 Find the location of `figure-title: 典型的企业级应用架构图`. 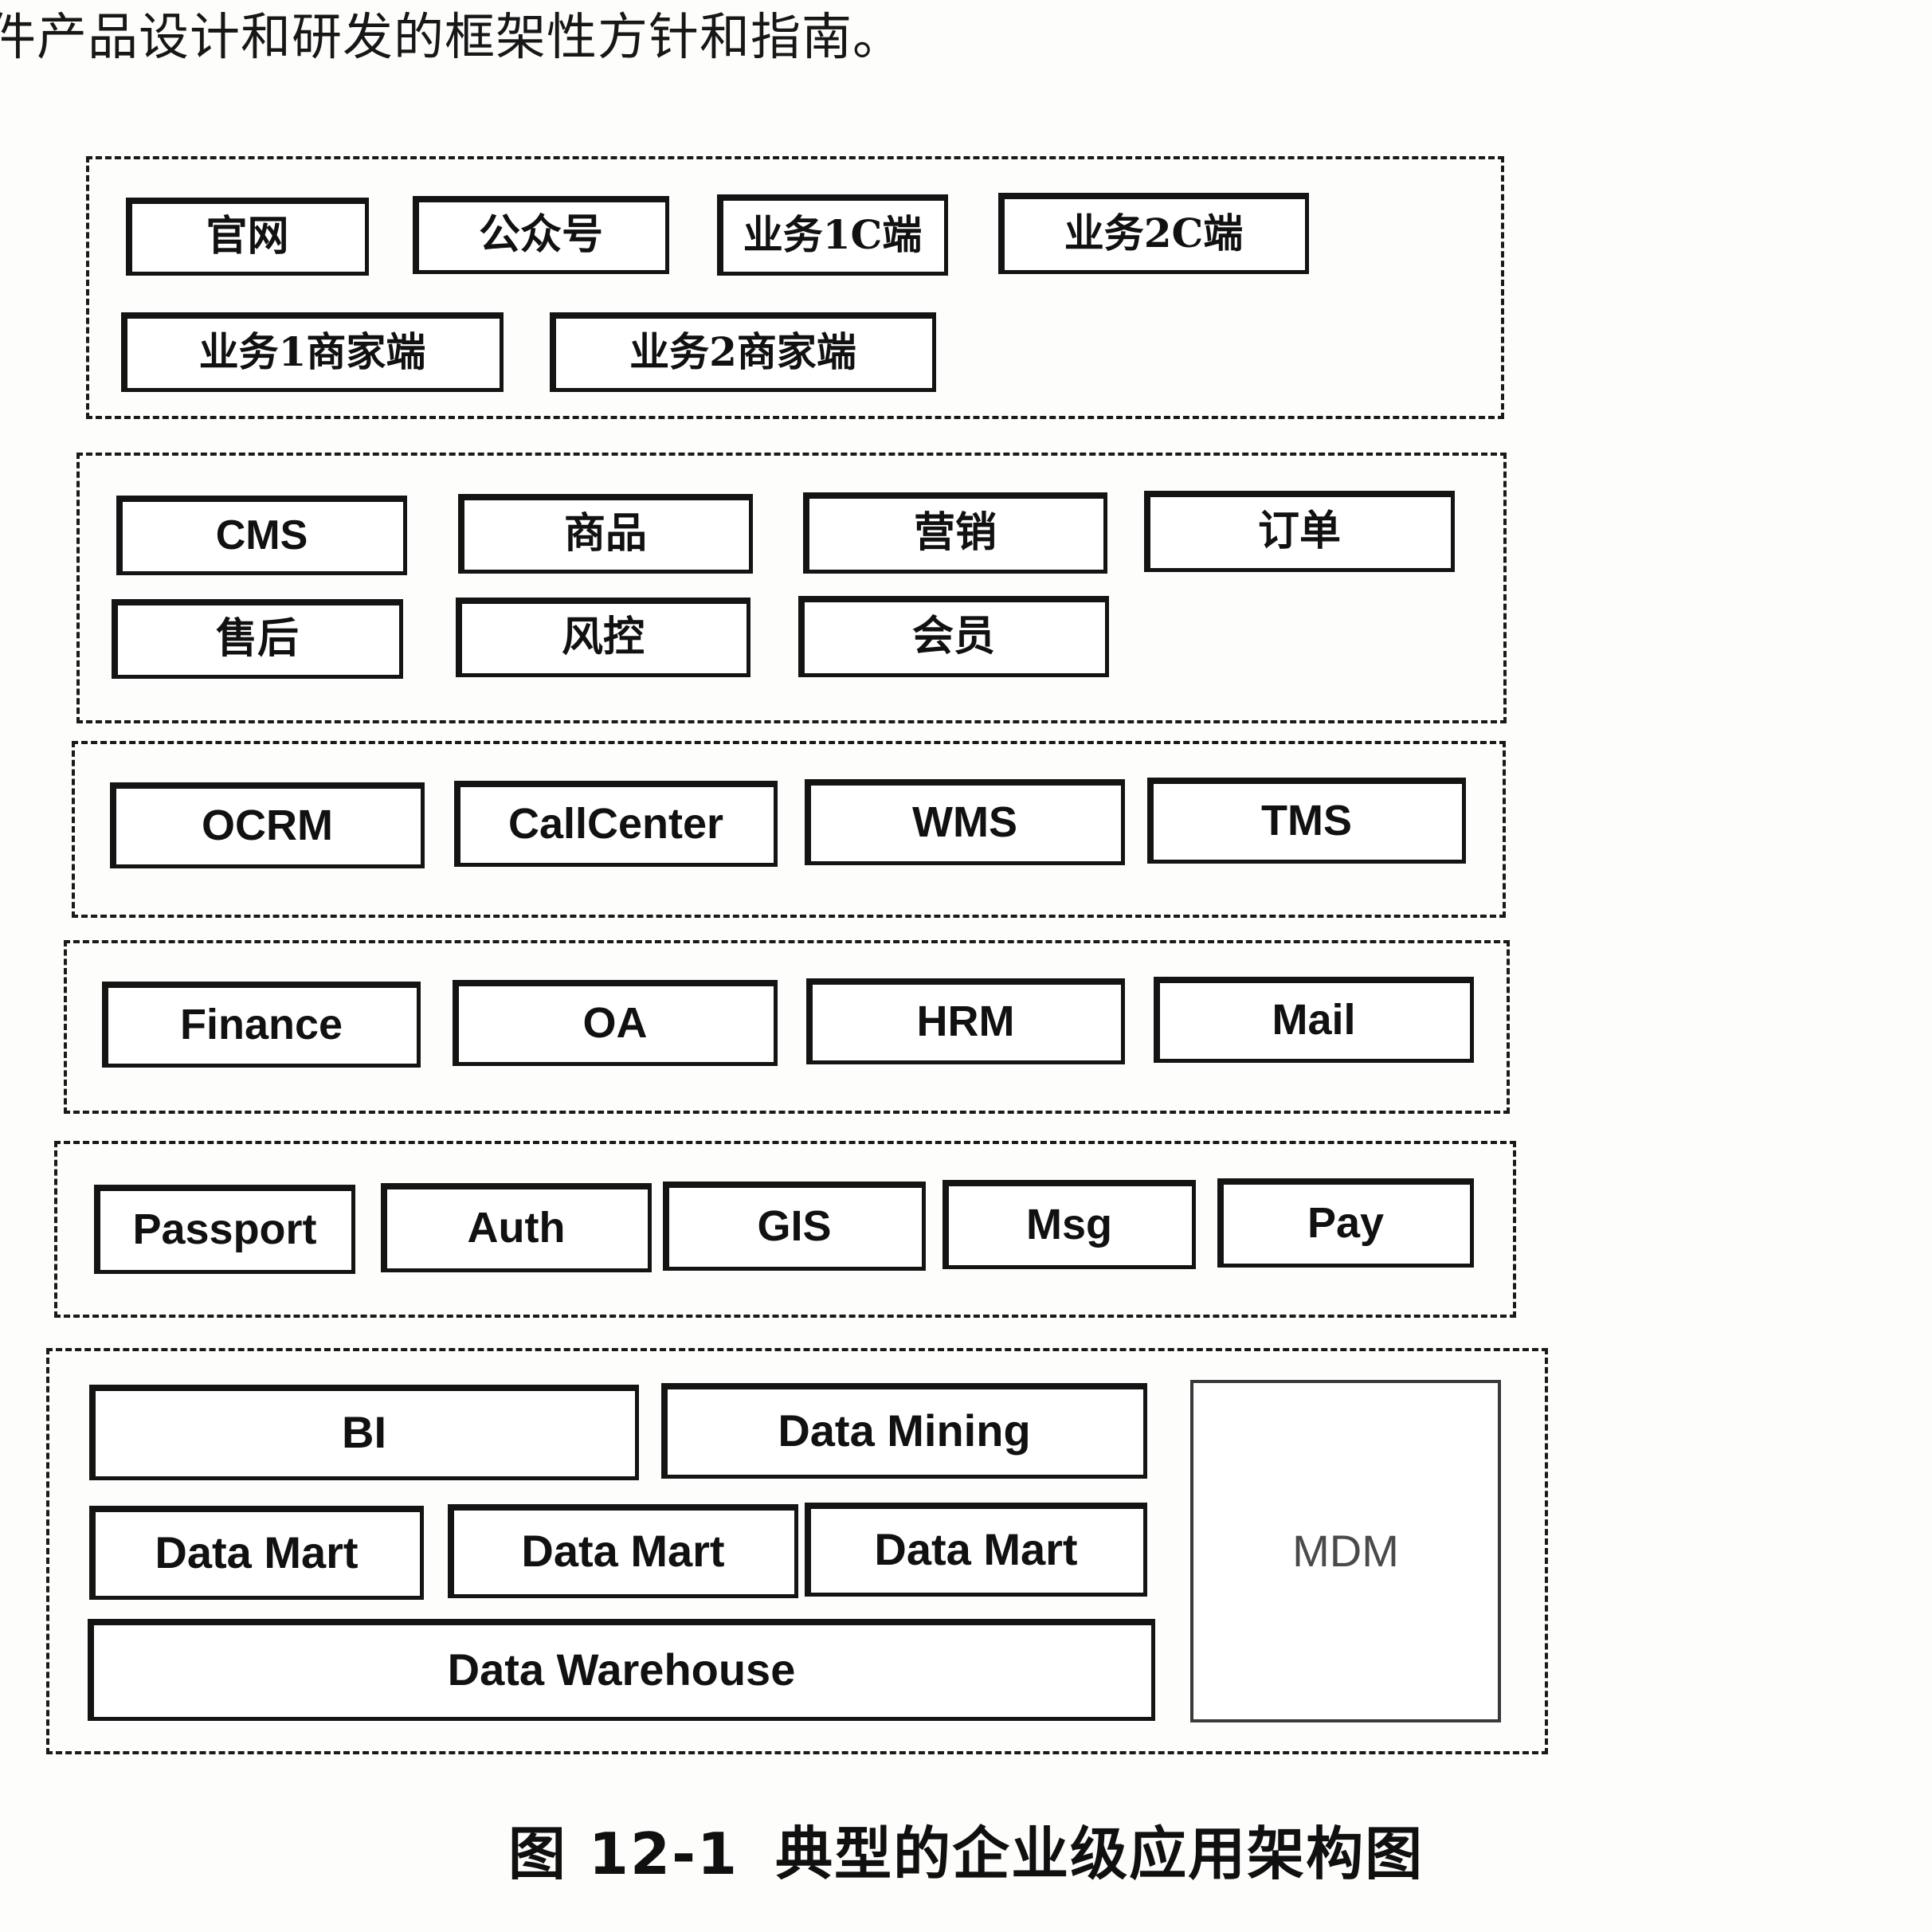

figure-title: 典型的企业级应用架构图 is located at coordinates (1100, 1854).